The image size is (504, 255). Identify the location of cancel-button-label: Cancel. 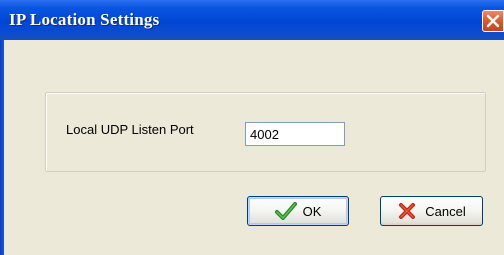
(445, 211).